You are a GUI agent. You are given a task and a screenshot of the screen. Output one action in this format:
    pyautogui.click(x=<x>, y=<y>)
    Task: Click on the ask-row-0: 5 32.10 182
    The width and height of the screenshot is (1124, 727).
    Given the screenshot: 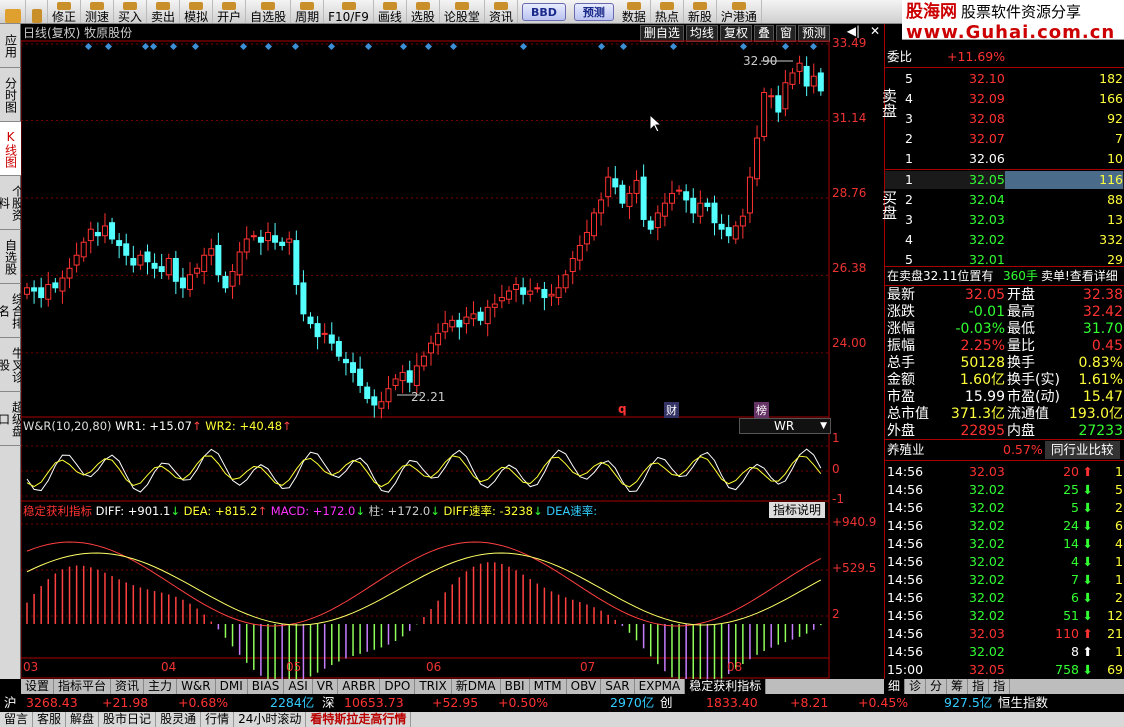 What is the action you would take?
    pyautogui.click(x=1004, y=79)
    